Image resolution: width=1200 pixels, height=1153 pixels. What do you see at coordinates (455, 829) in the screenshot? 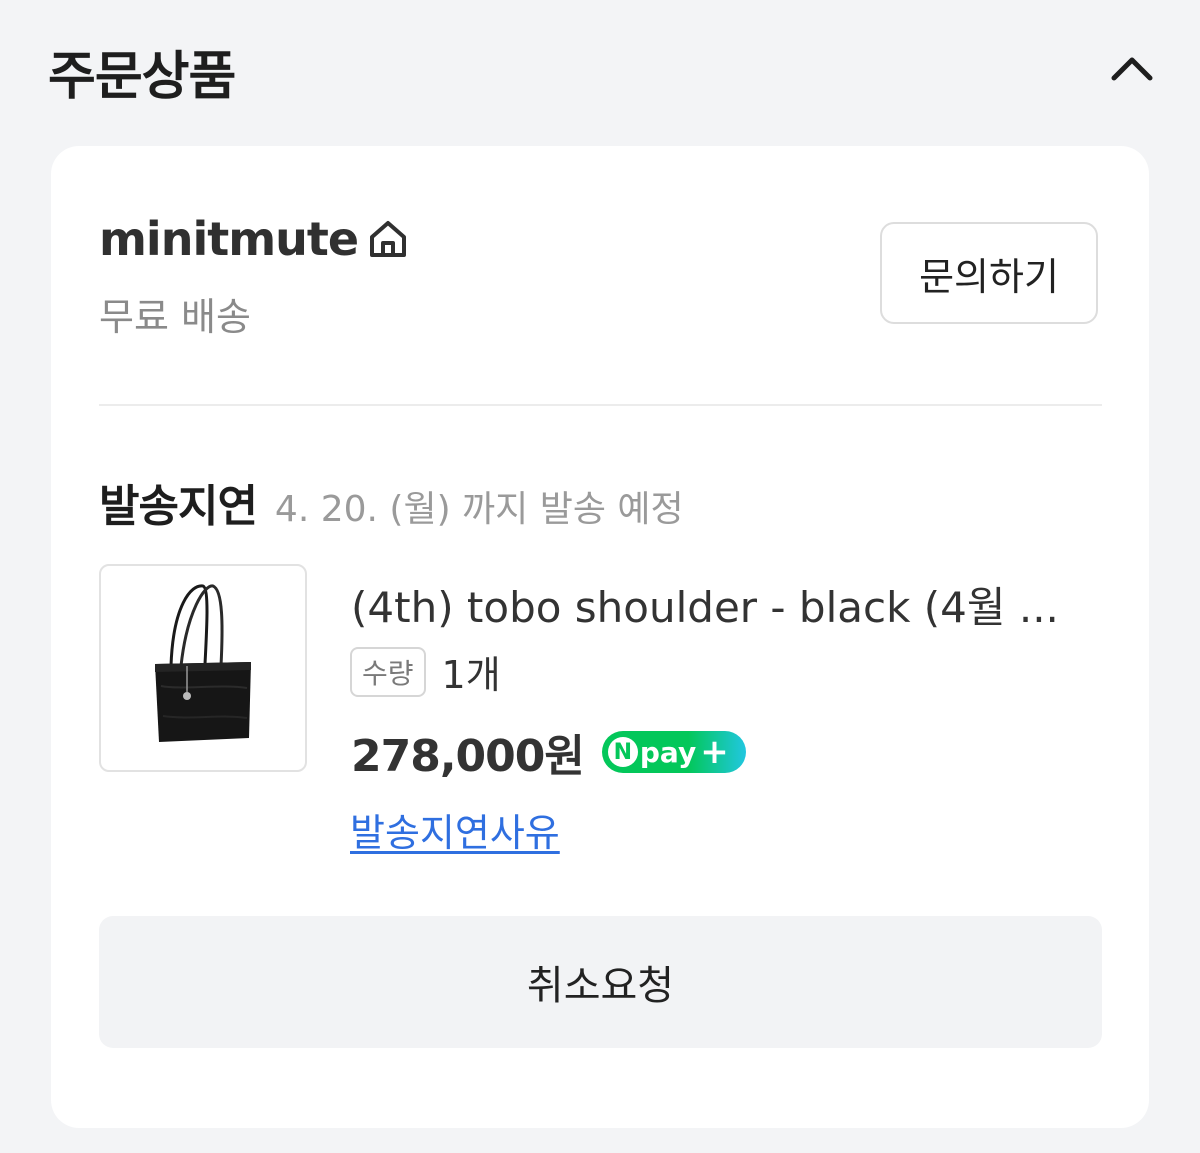
I see `delay-reason-link: 발송지연사유` at bounding box center [455, 829].